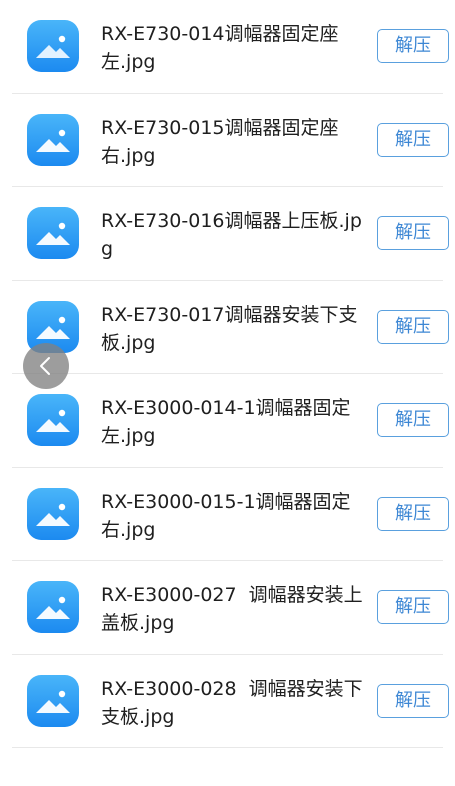 Image resolution: width=455 pixels, height=786 pixels. I want to click on file-name: RX-E730-014调幅器固定座左.jpg, so click(220, 48).